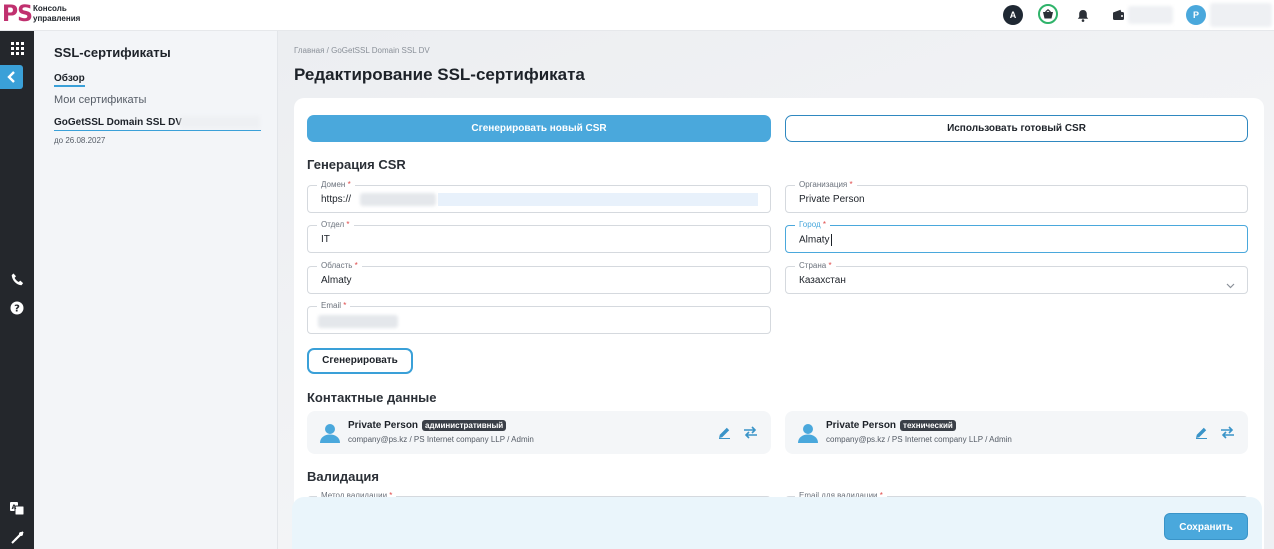 This screenshot has width=1274, height=549. I want to click on bell-icon, so click(1083, 15).